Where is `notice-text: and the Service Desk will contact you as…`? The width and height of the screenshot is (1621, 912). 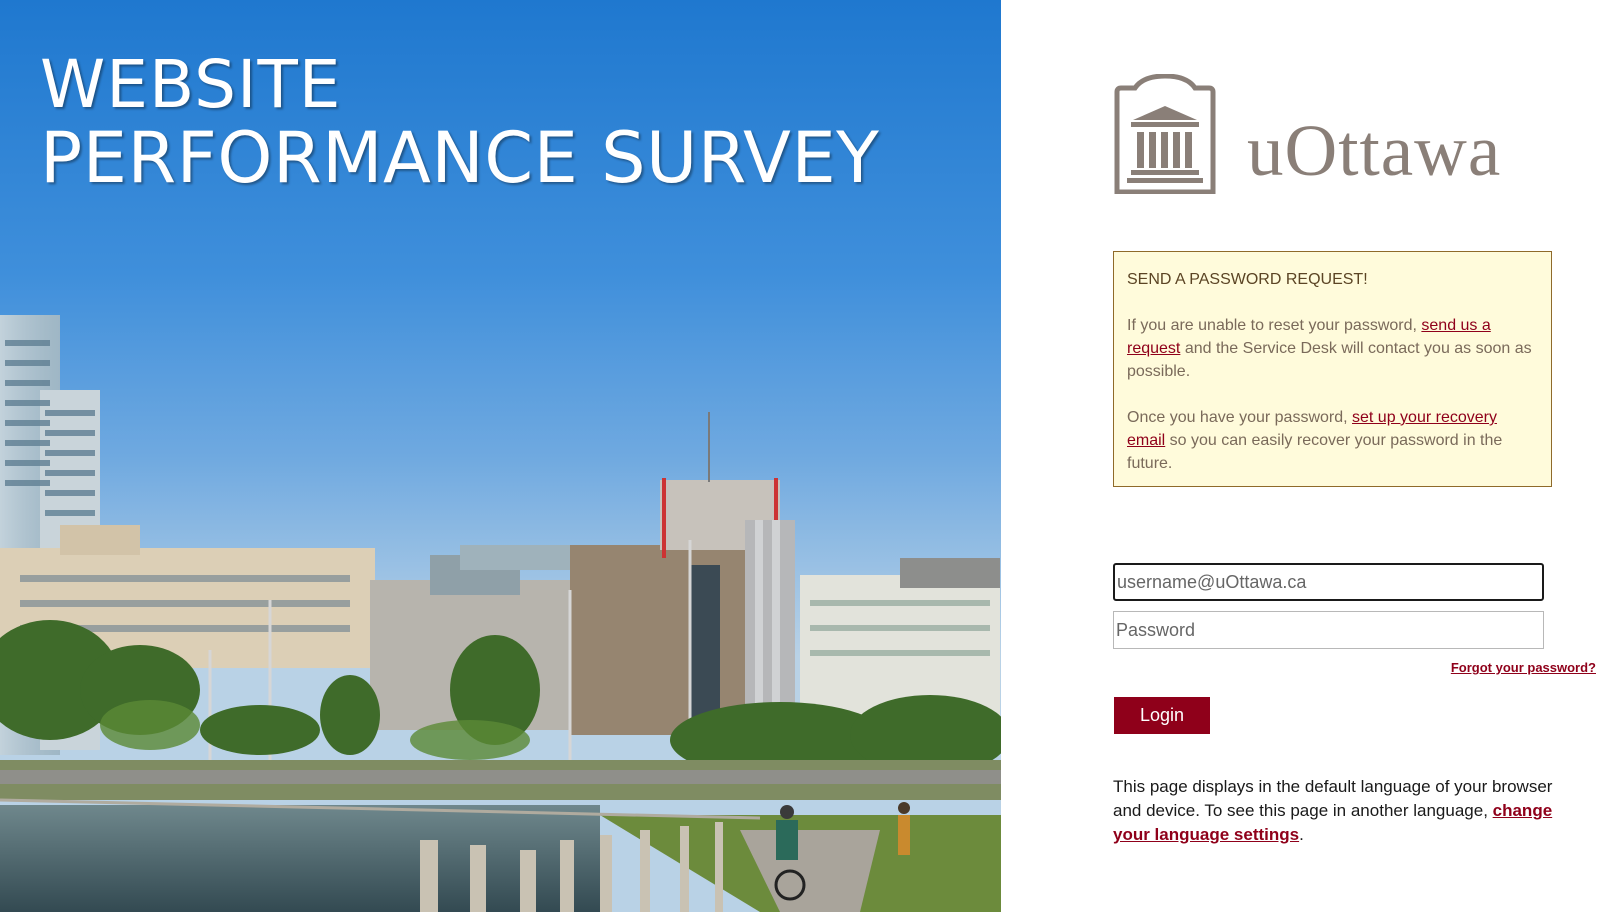 notice-text: and the Service Desk will contact you as… is located at coordinates (1329, 360).